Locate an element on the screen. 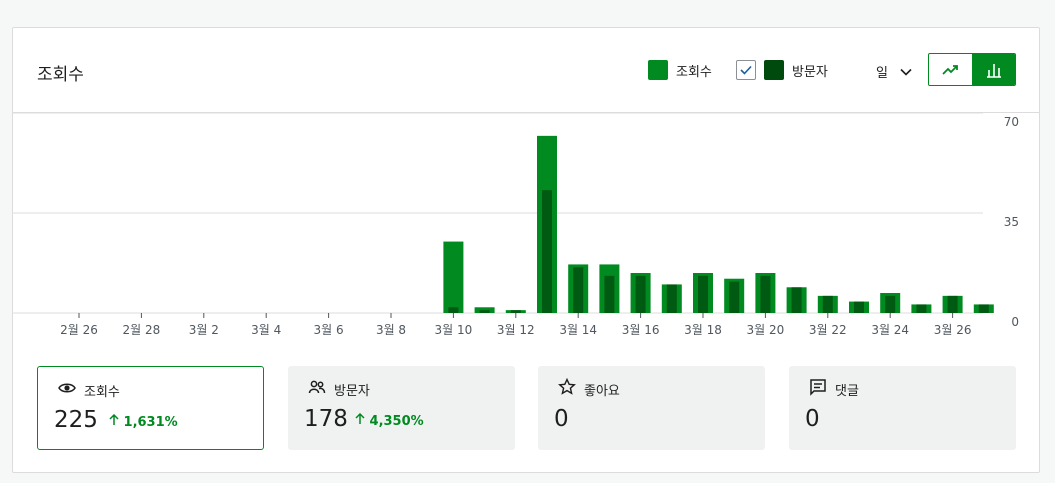 The image size is (1055, 483). tile-delta: 1,631% is located at coordinates (143, 421).